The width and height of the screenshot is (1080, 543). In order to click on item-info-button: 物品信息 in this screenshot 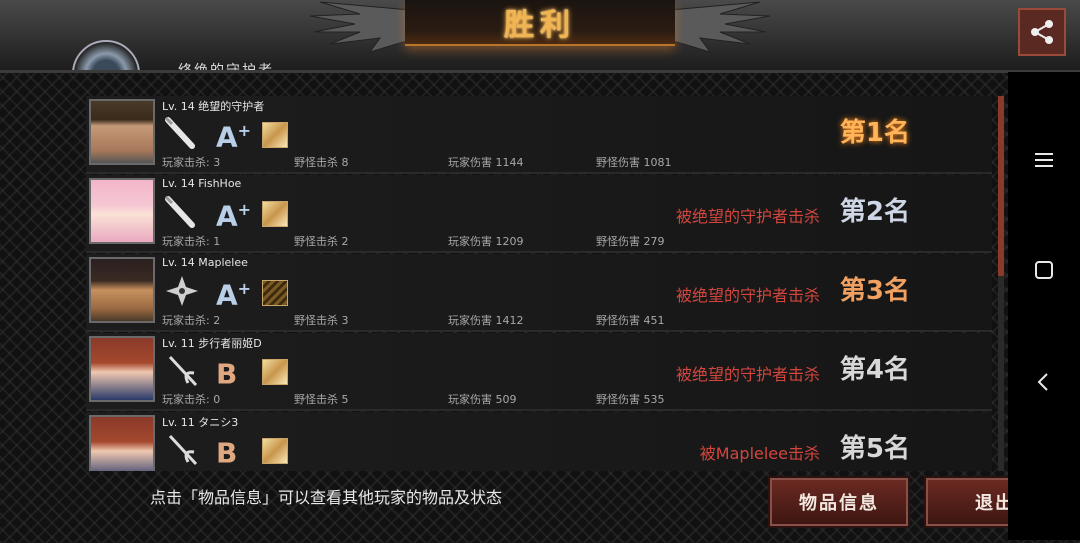, I will do `click(839, 502)`.